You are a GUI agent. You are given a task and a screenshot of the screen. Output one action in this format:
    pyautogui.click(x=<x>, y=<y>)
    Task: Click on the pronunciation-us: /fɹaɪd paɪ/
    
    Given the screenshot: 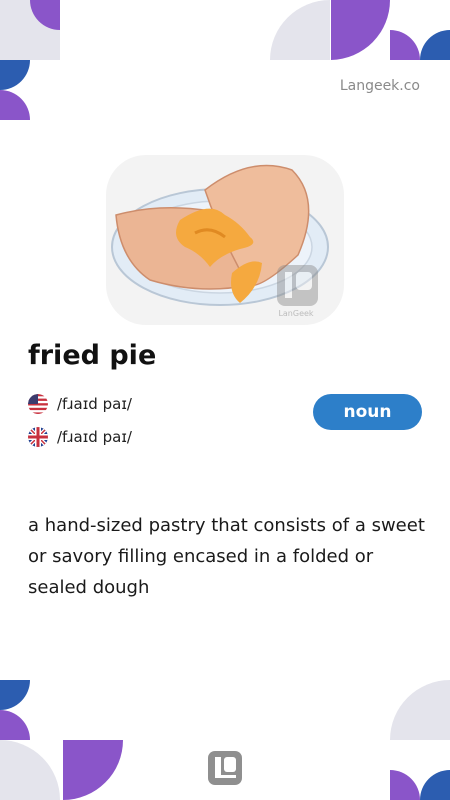 What is the action you would take?
    pyautogui.click(x=80, y=404)
    